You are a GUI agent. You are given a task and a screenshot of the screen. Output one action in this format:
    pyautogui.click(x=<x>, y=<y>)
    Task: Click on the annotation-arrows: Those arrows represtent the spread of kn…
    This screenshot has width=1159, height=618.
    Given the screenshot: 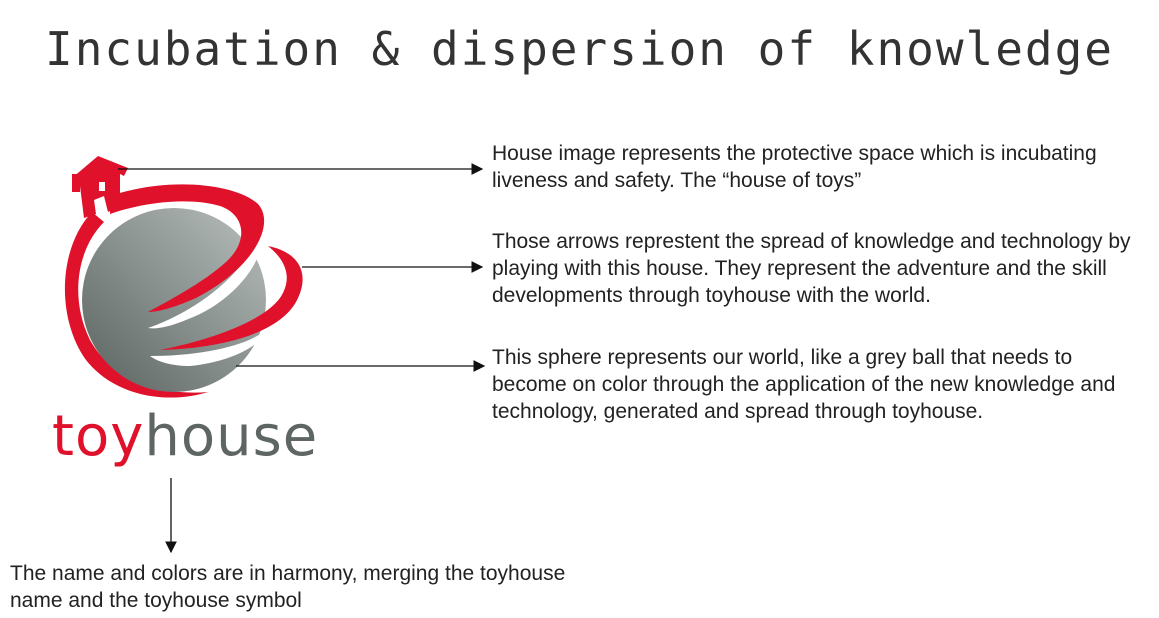 What is the action you would take?
    pyautogui.click(x=811, y=268)
    